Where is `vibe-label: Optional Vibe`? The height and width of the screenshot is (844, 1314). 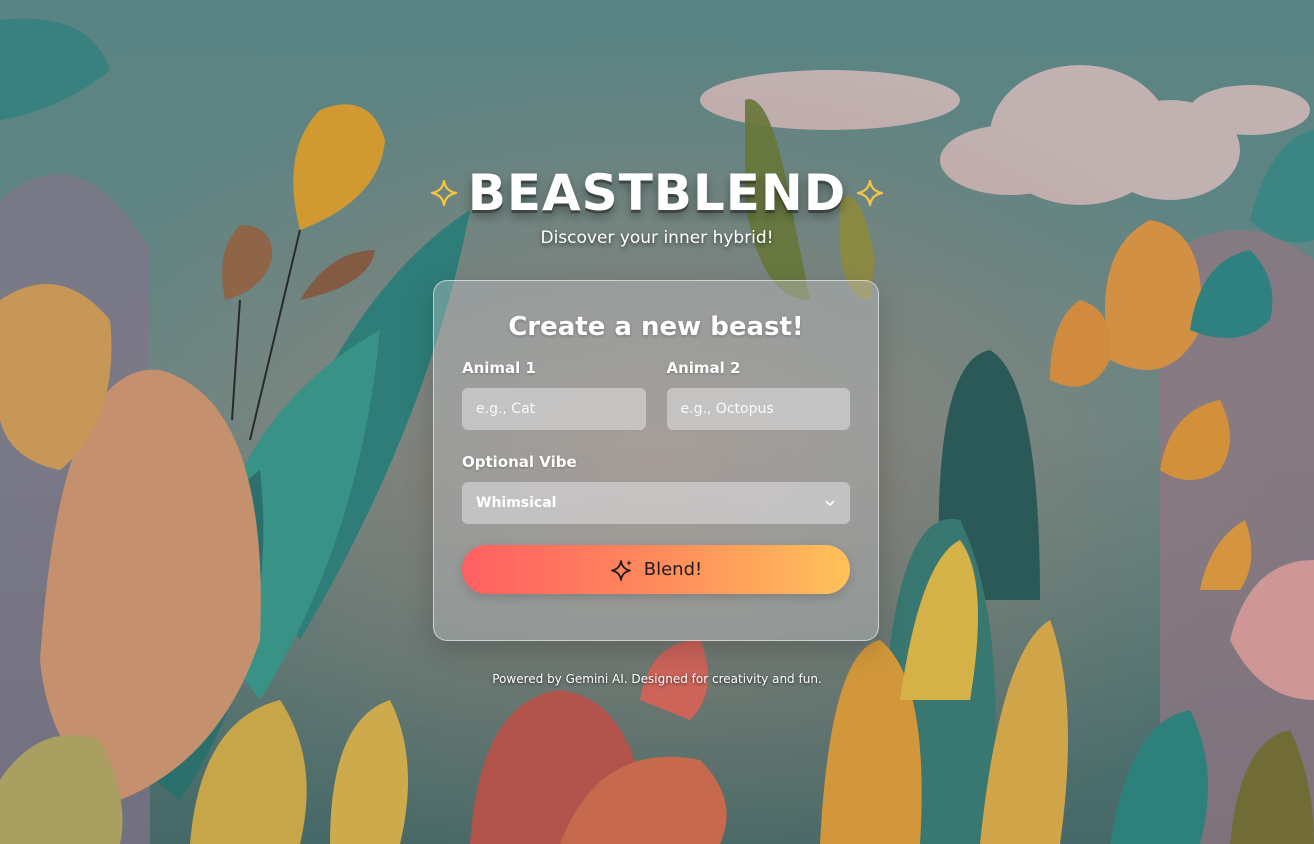 vibe-label: Optional Vibe is located at coordinates (519, 462).